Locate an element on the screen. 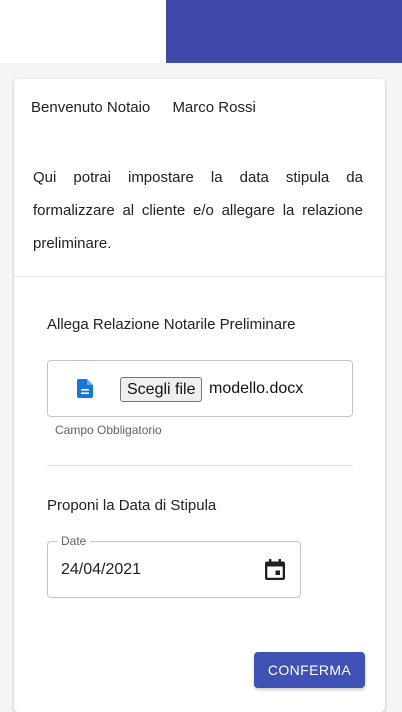 The height and width of the screenshot is (712, 402). attachment-title: Allega Relazione Notarile Preliminare is located at coordinates (171, 324).